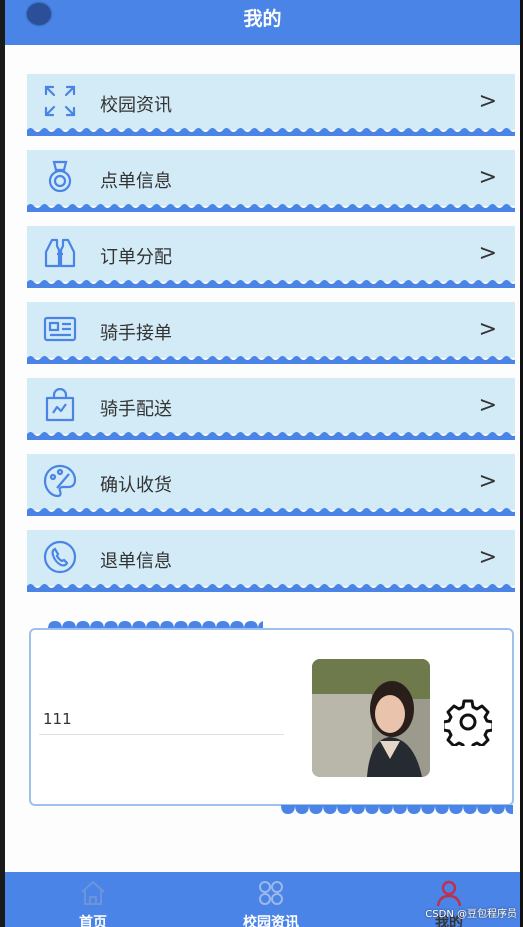 This screenshot has height=927, width=523. Describe the element at coordinates (136, 105) in the screenshot. I see `menu-item-label: 校园资讯` at that location.